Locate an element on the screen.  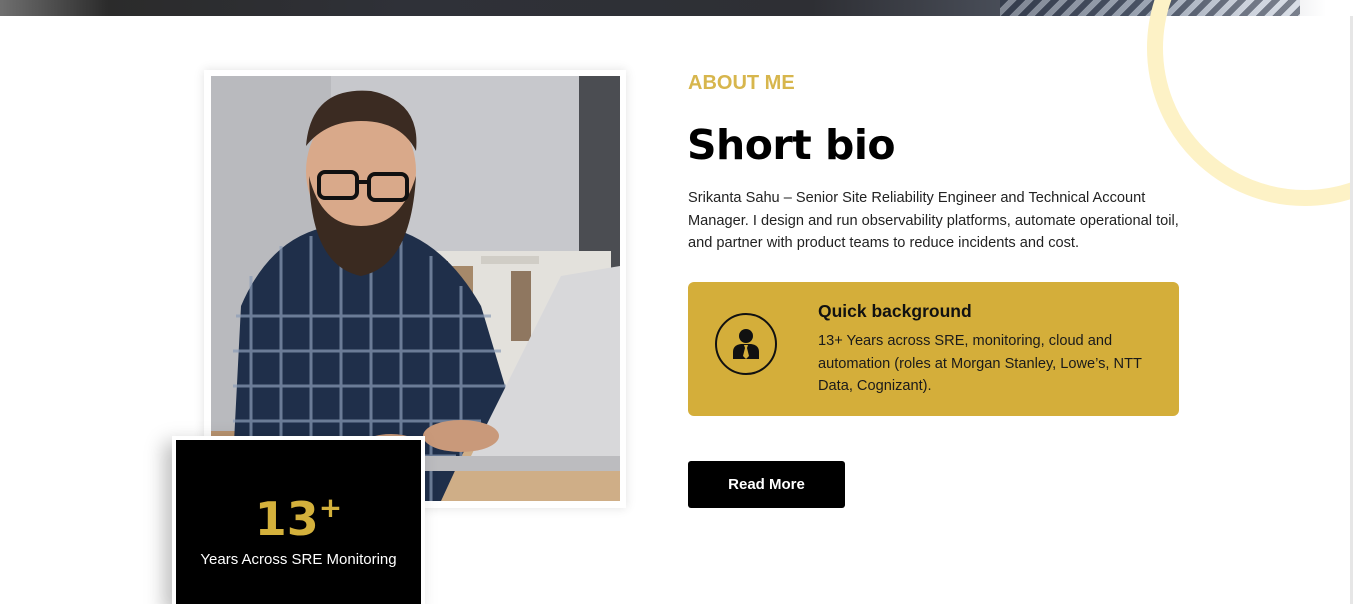
quick-background-title: Quick background is located at coordinates (895, 311).